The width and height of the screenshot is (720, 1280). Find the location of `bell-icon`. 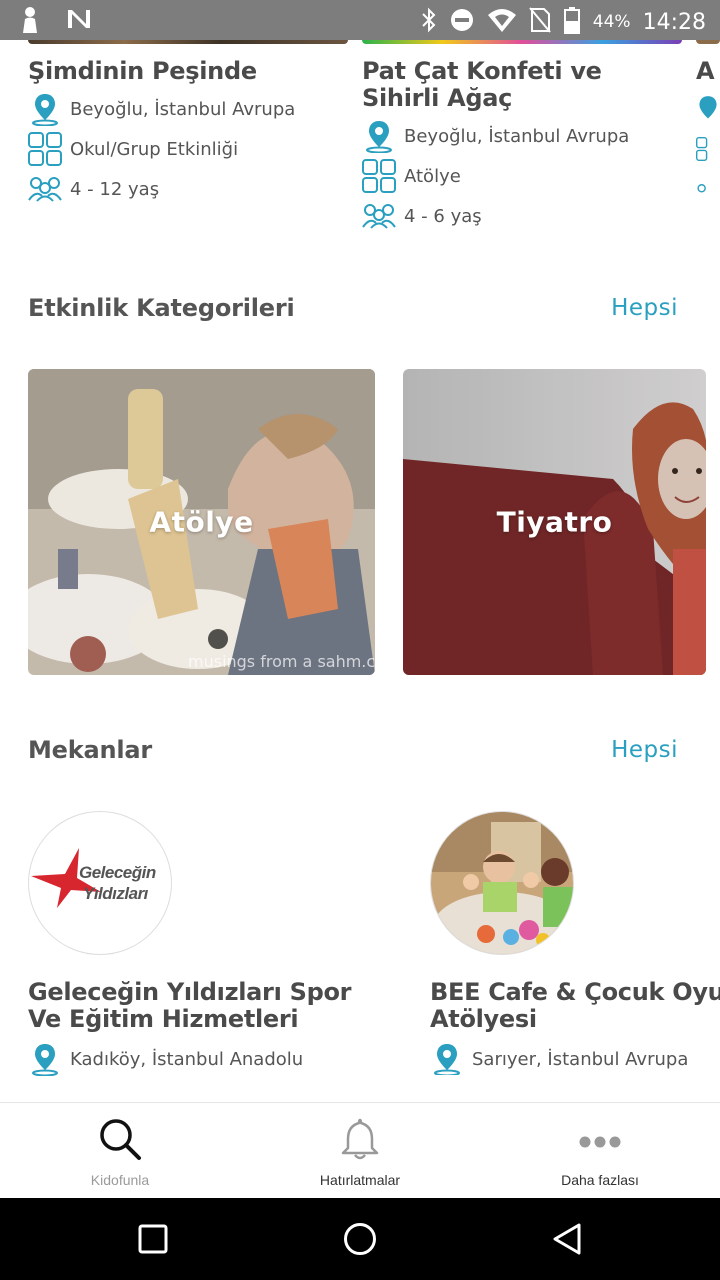

bell-icon is located at coordinates (360, 1141).